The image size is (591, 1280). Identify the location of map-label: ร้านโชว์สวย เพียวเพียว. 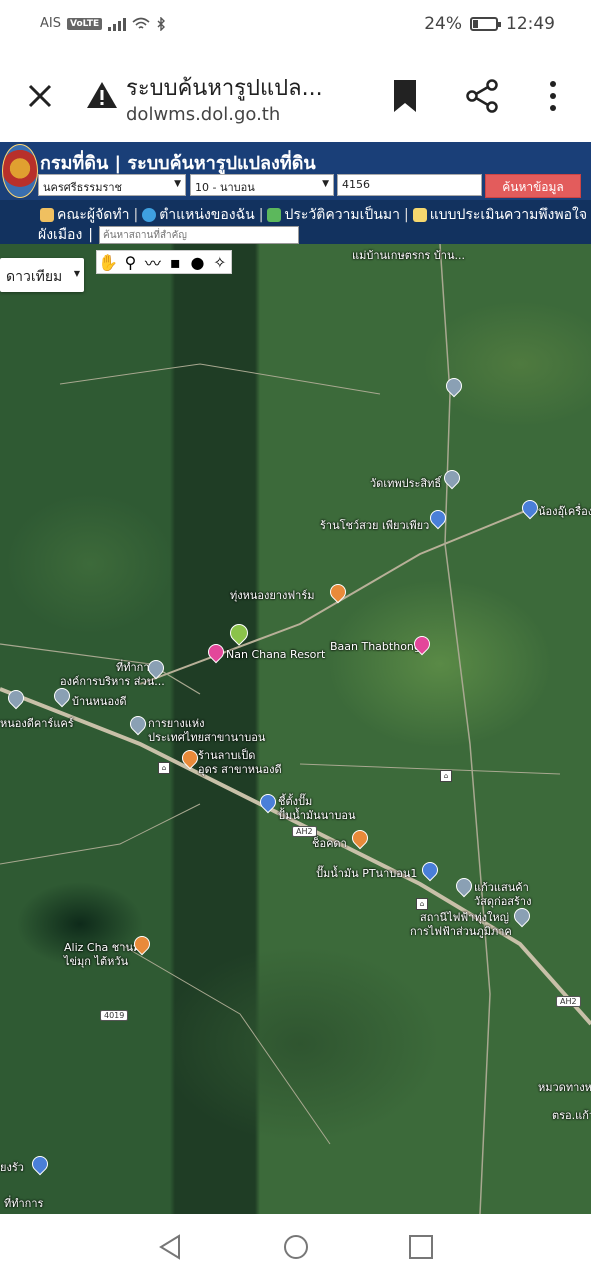
(375, 525).